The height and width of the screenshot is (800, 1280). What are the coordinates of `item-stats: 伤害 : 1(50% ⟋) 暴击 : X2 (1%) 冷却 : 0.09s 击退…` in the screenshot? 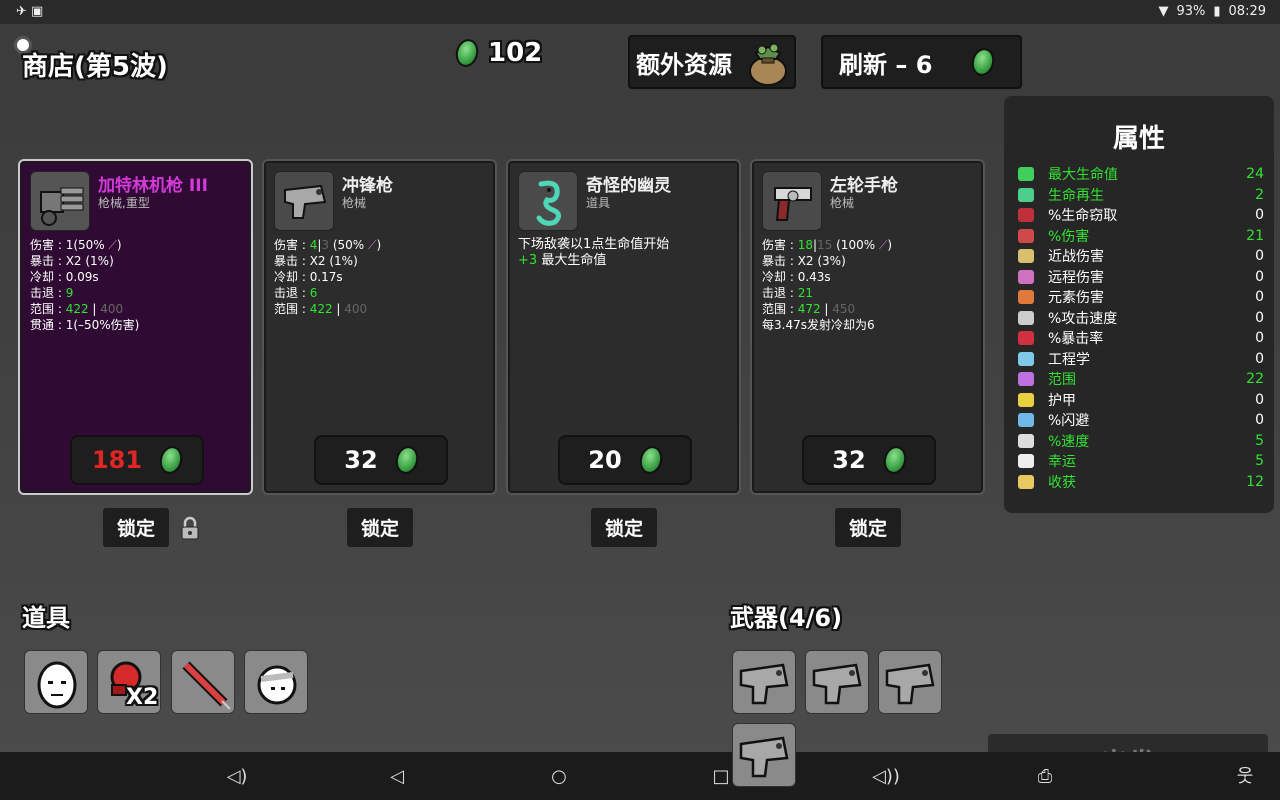 It's located at (85, 285).